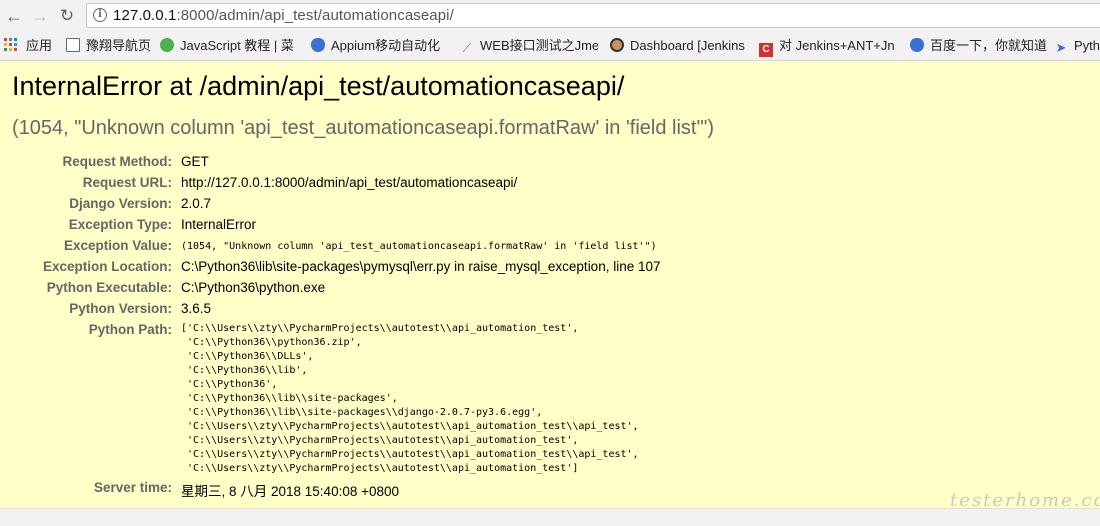  I want to click on meta-value: 2.0.7, so click(196, 203).